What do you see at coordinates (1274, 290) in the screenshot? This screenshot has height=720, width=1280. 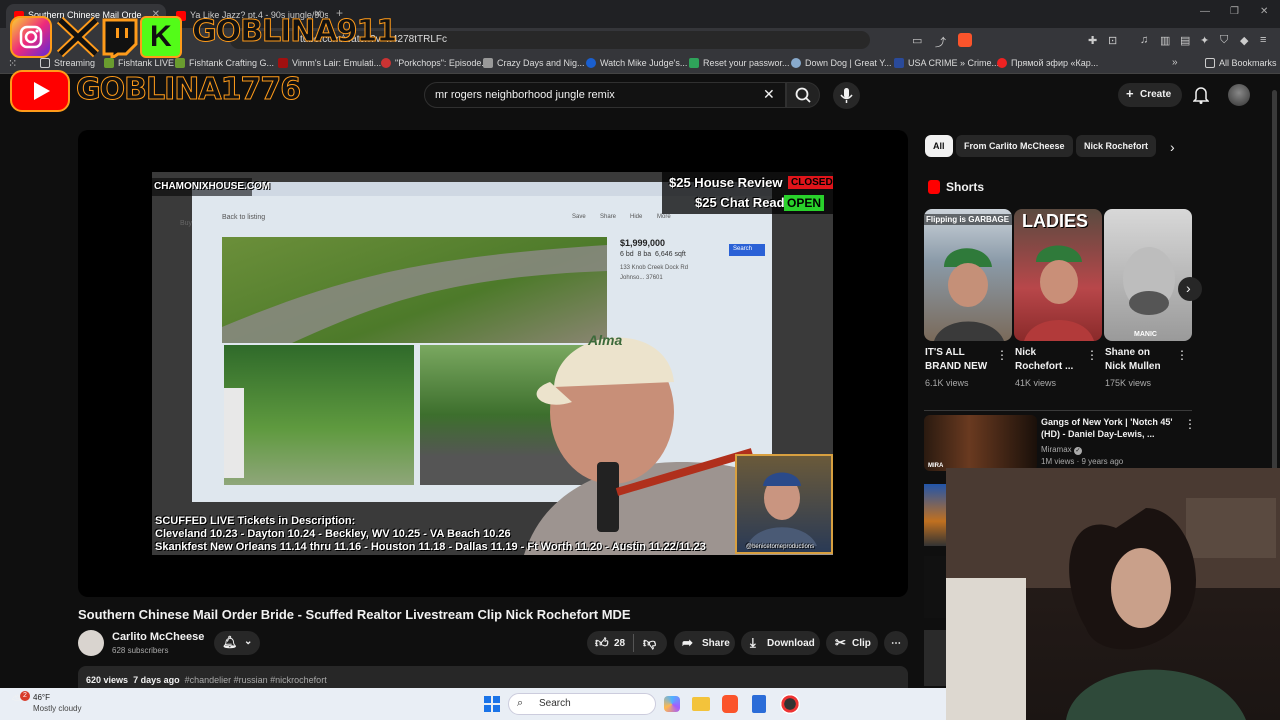 I see `page-scrollbar` at bounding box center [1274, 290].